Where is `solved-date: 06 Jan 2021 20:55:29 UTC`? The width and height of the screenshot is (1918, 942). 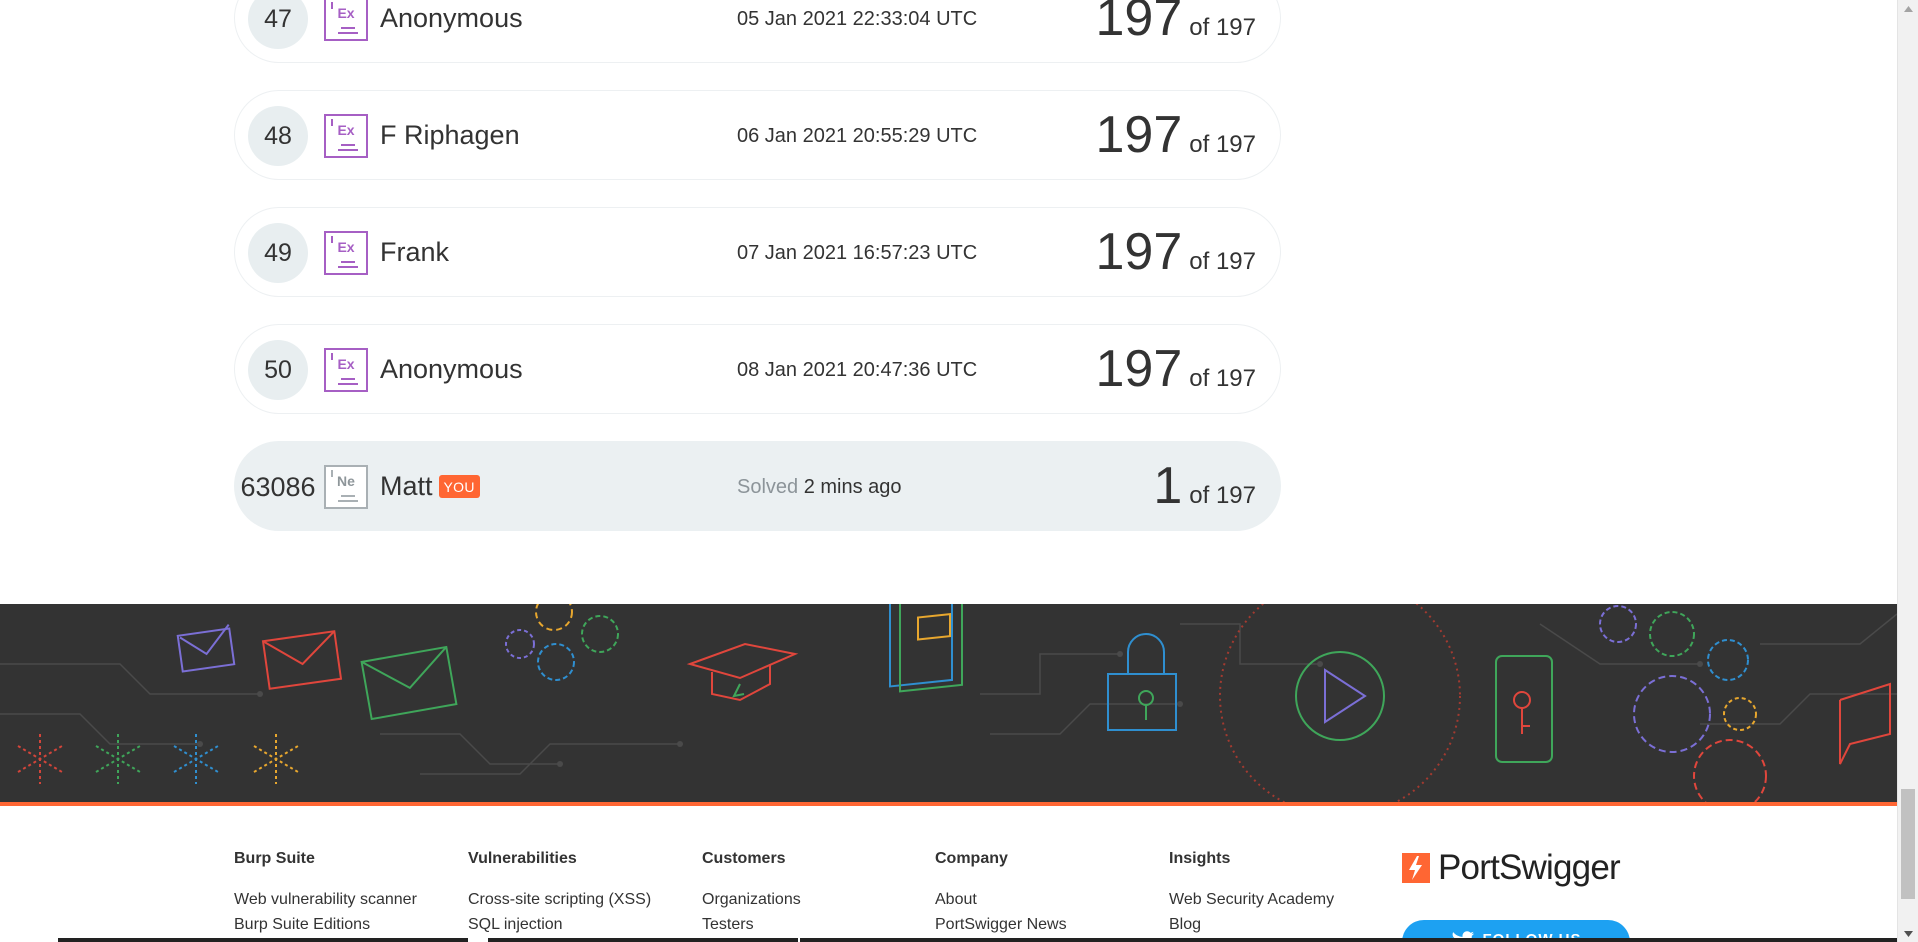 solved-date: 06 Jan 2021 20:55:29 UTC is located at coordinates (857, 136).